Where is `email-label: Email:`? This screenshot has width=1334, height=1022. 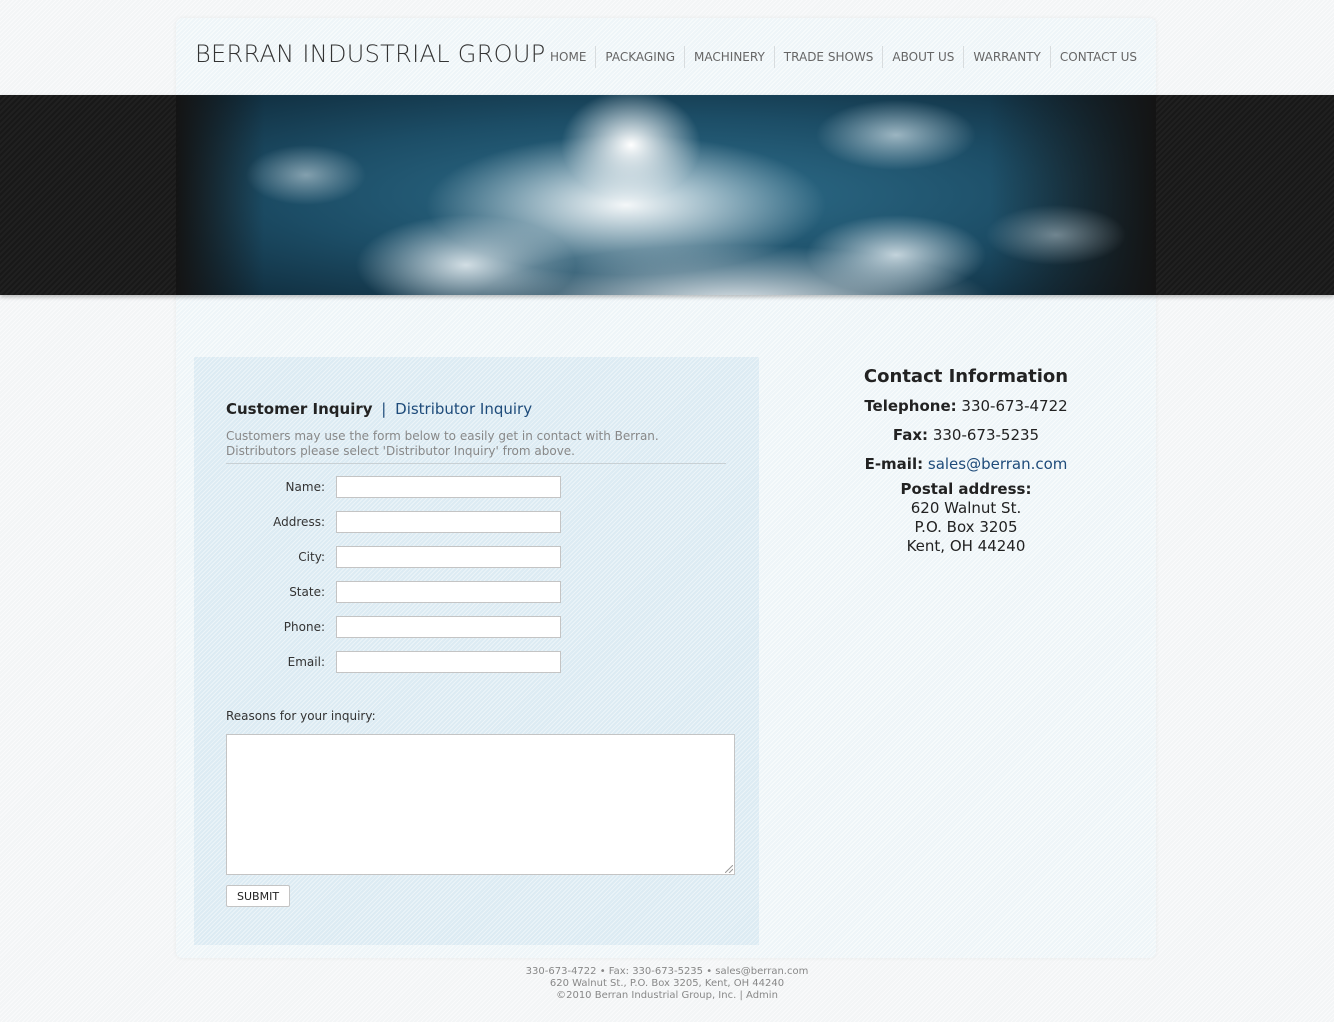
email-label: Email: is located at coordinates (306, 662).